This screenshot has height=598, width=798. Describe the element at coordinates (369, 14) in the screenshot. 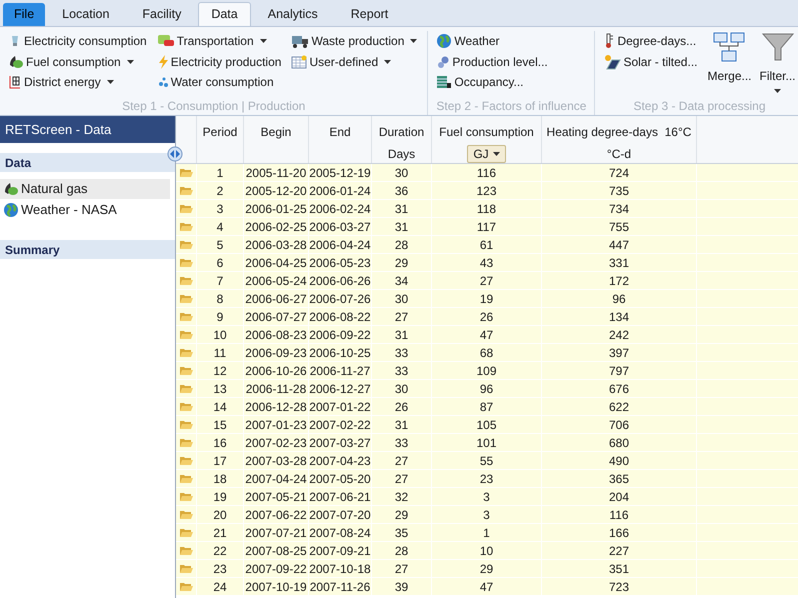

I see `ribbon-tab: Report` at that location.